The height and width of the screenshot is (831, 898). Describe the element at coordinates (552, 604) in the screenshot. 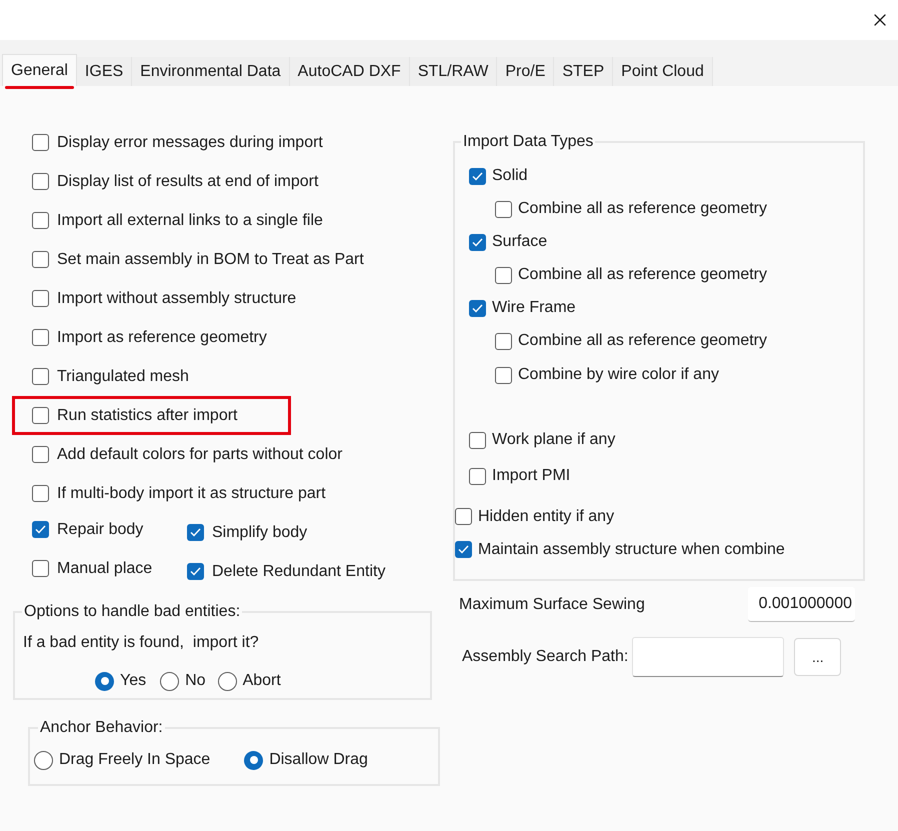

I see `field-label: Maximum Surface Sewing` at that location.